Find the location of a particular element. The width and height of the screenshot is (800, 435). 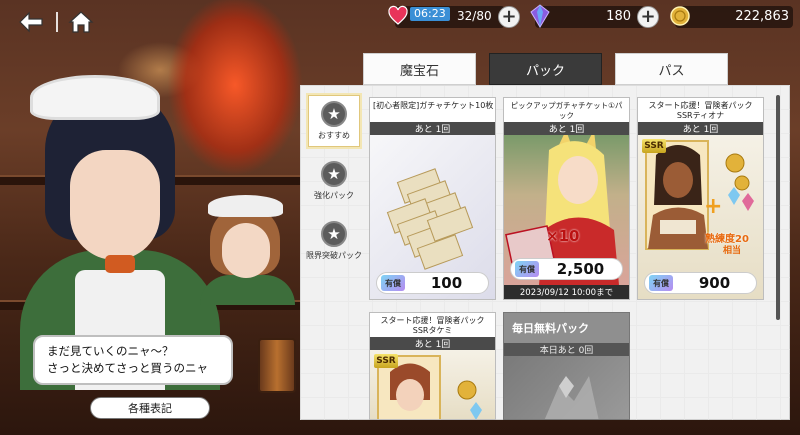

top-bar: 06:23 32/80 + 180 + 222,863 is located at coordinates (400, 19).